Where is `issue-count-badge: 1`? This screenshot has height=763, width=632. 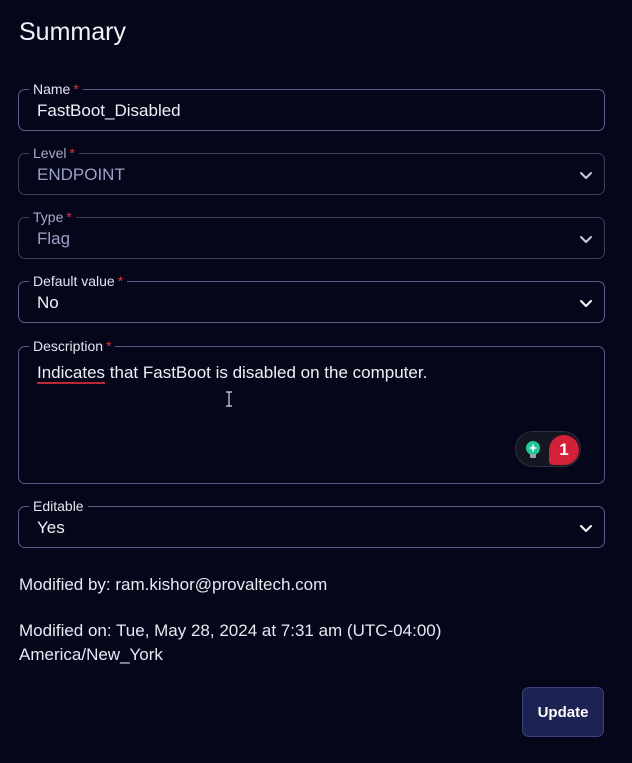
issue-count-badge: 1 is located at coordinates (564, 450).